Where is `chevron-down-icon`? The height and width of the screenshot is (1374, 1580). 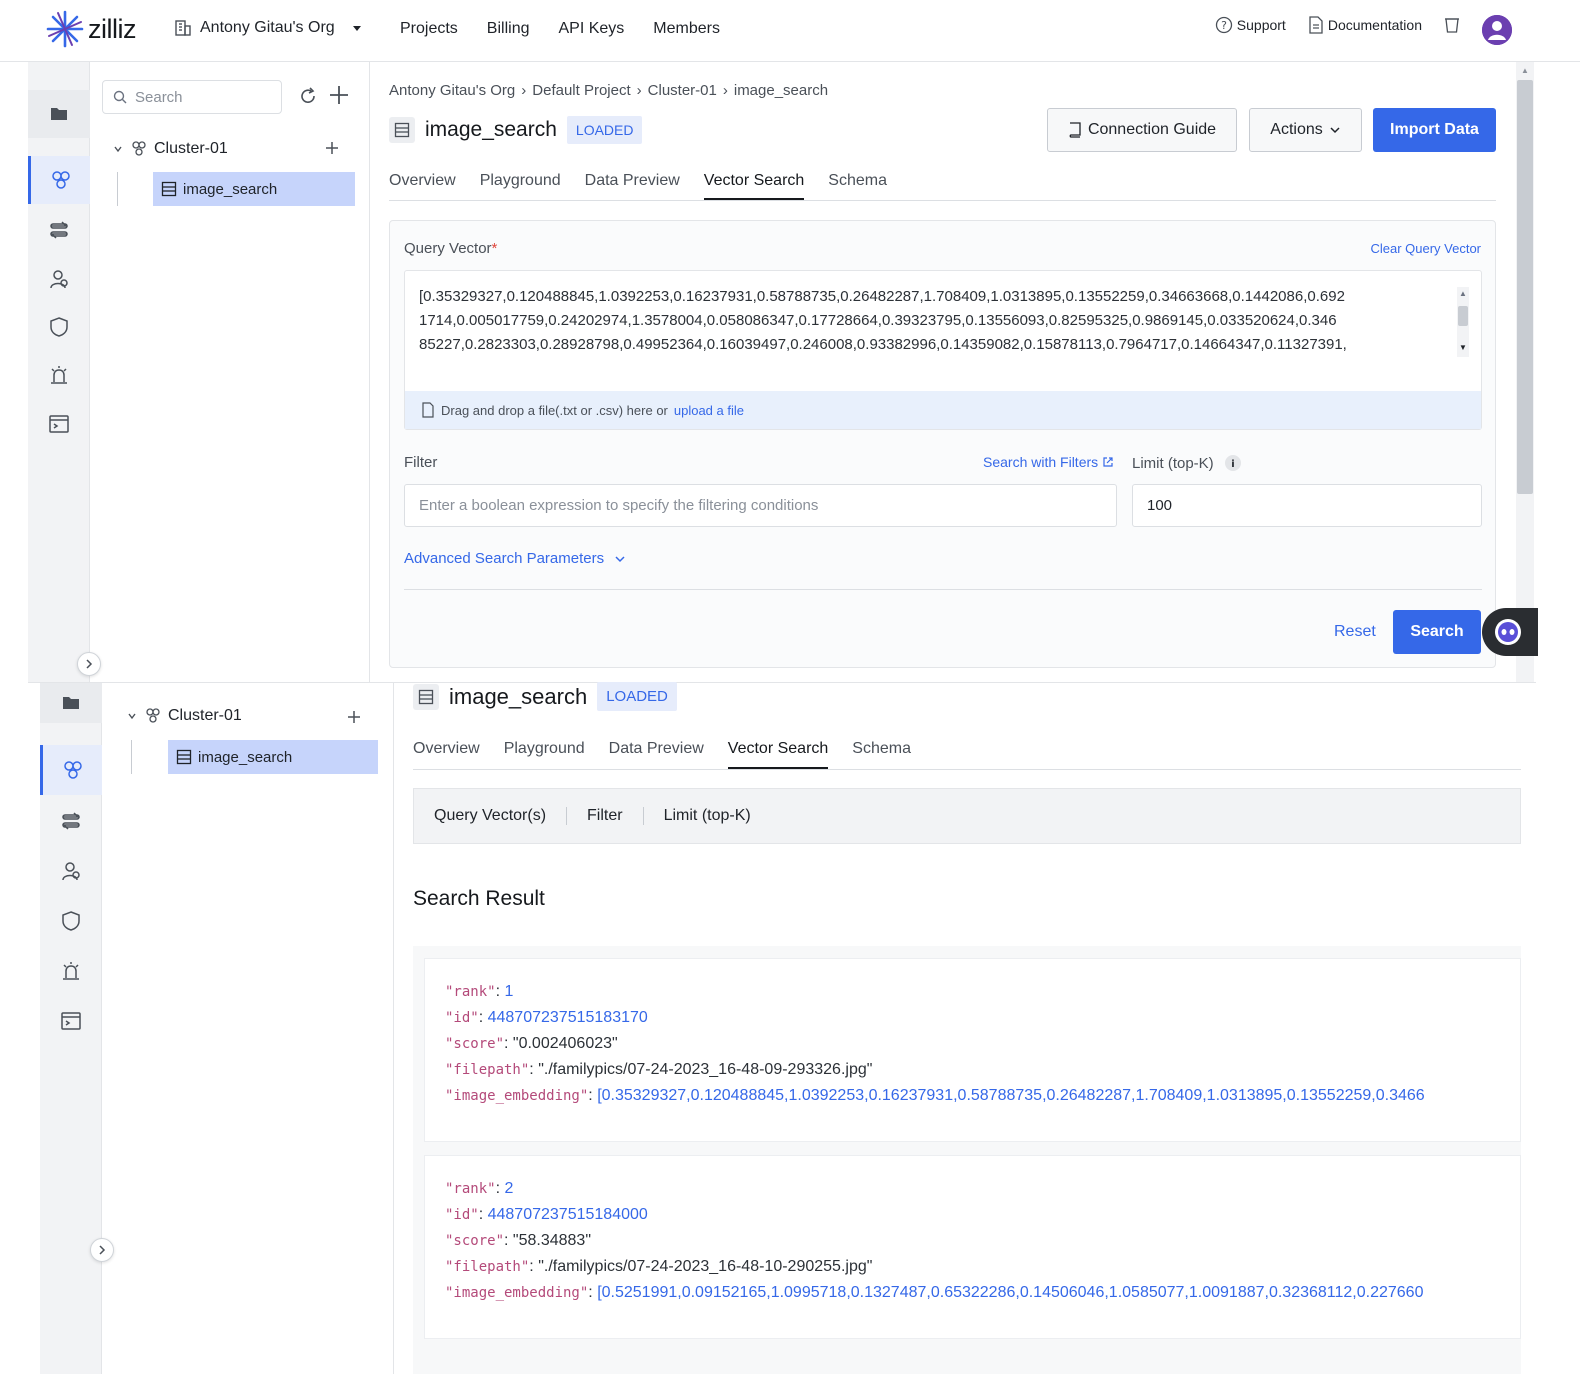
chevron-down-icon is located at coordinates (1335, 130).